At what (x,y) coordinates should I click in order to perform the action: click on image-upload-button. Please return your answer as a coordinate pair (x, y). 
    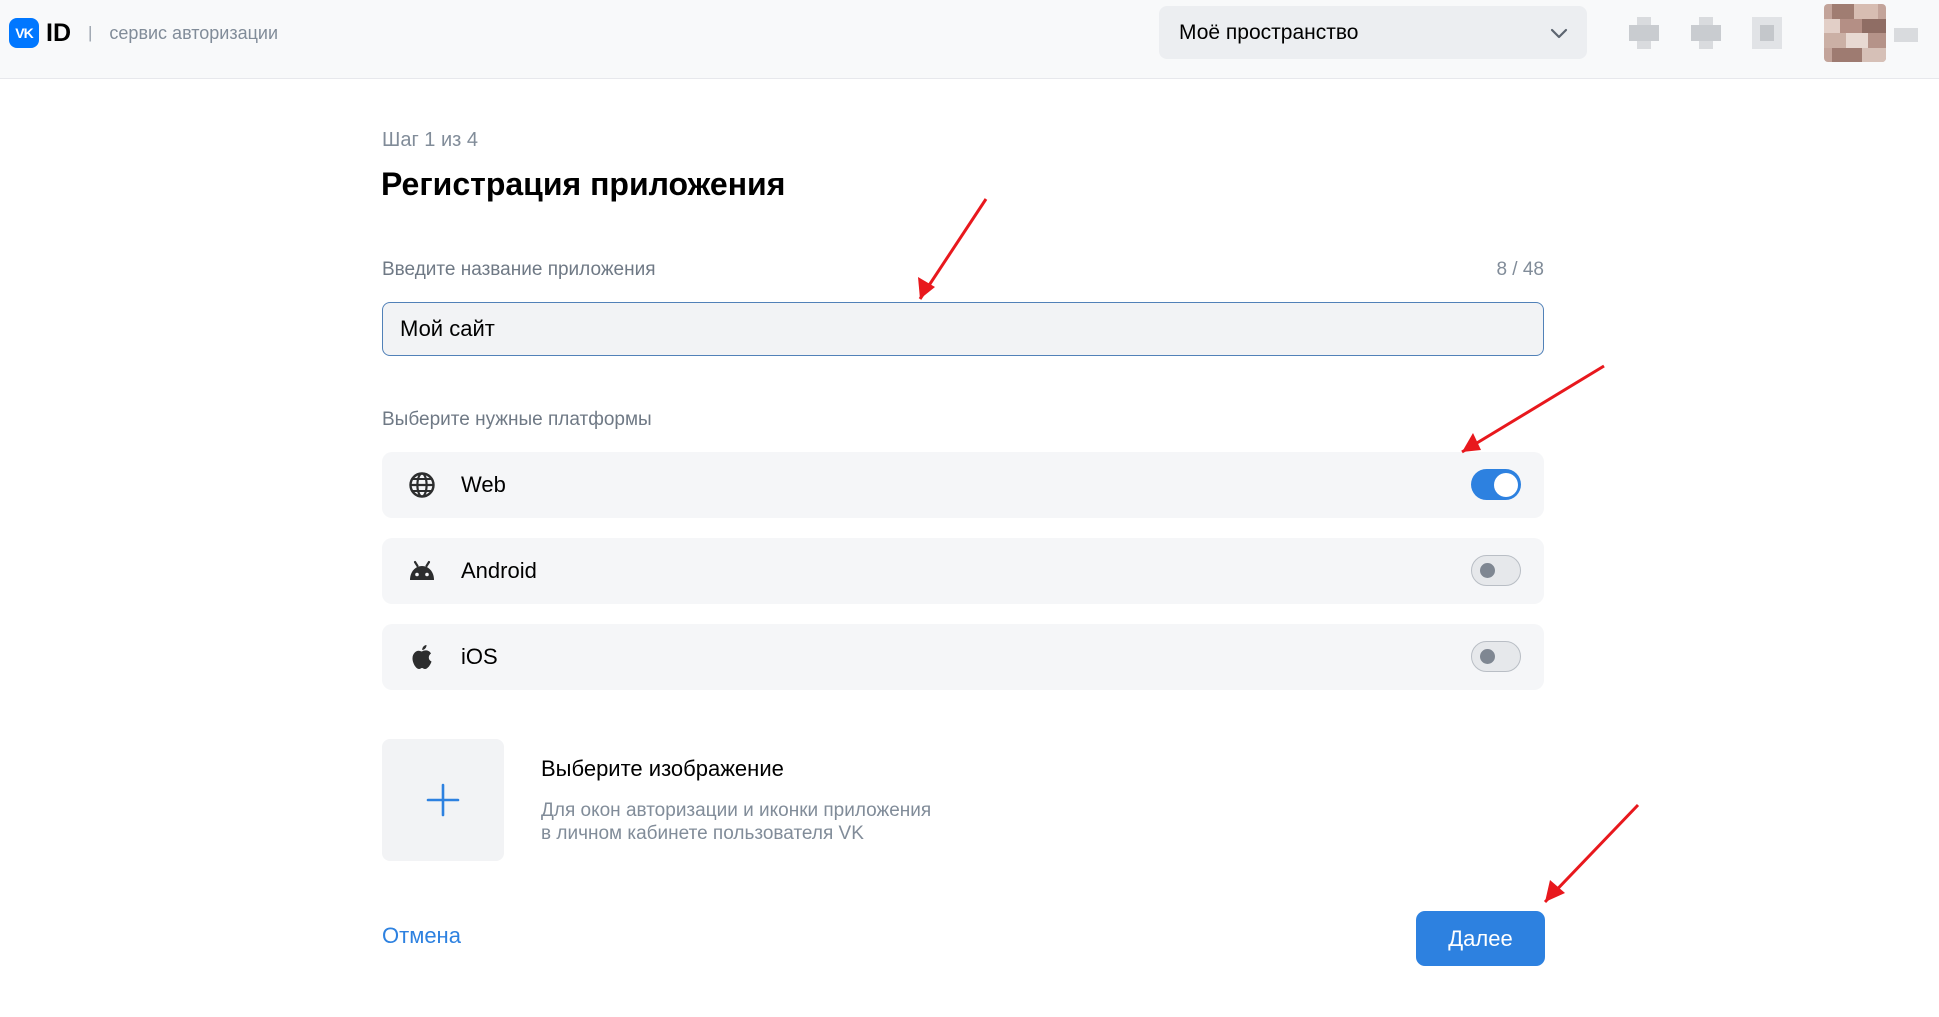
    Looking at the image, I should click on (443, 800).